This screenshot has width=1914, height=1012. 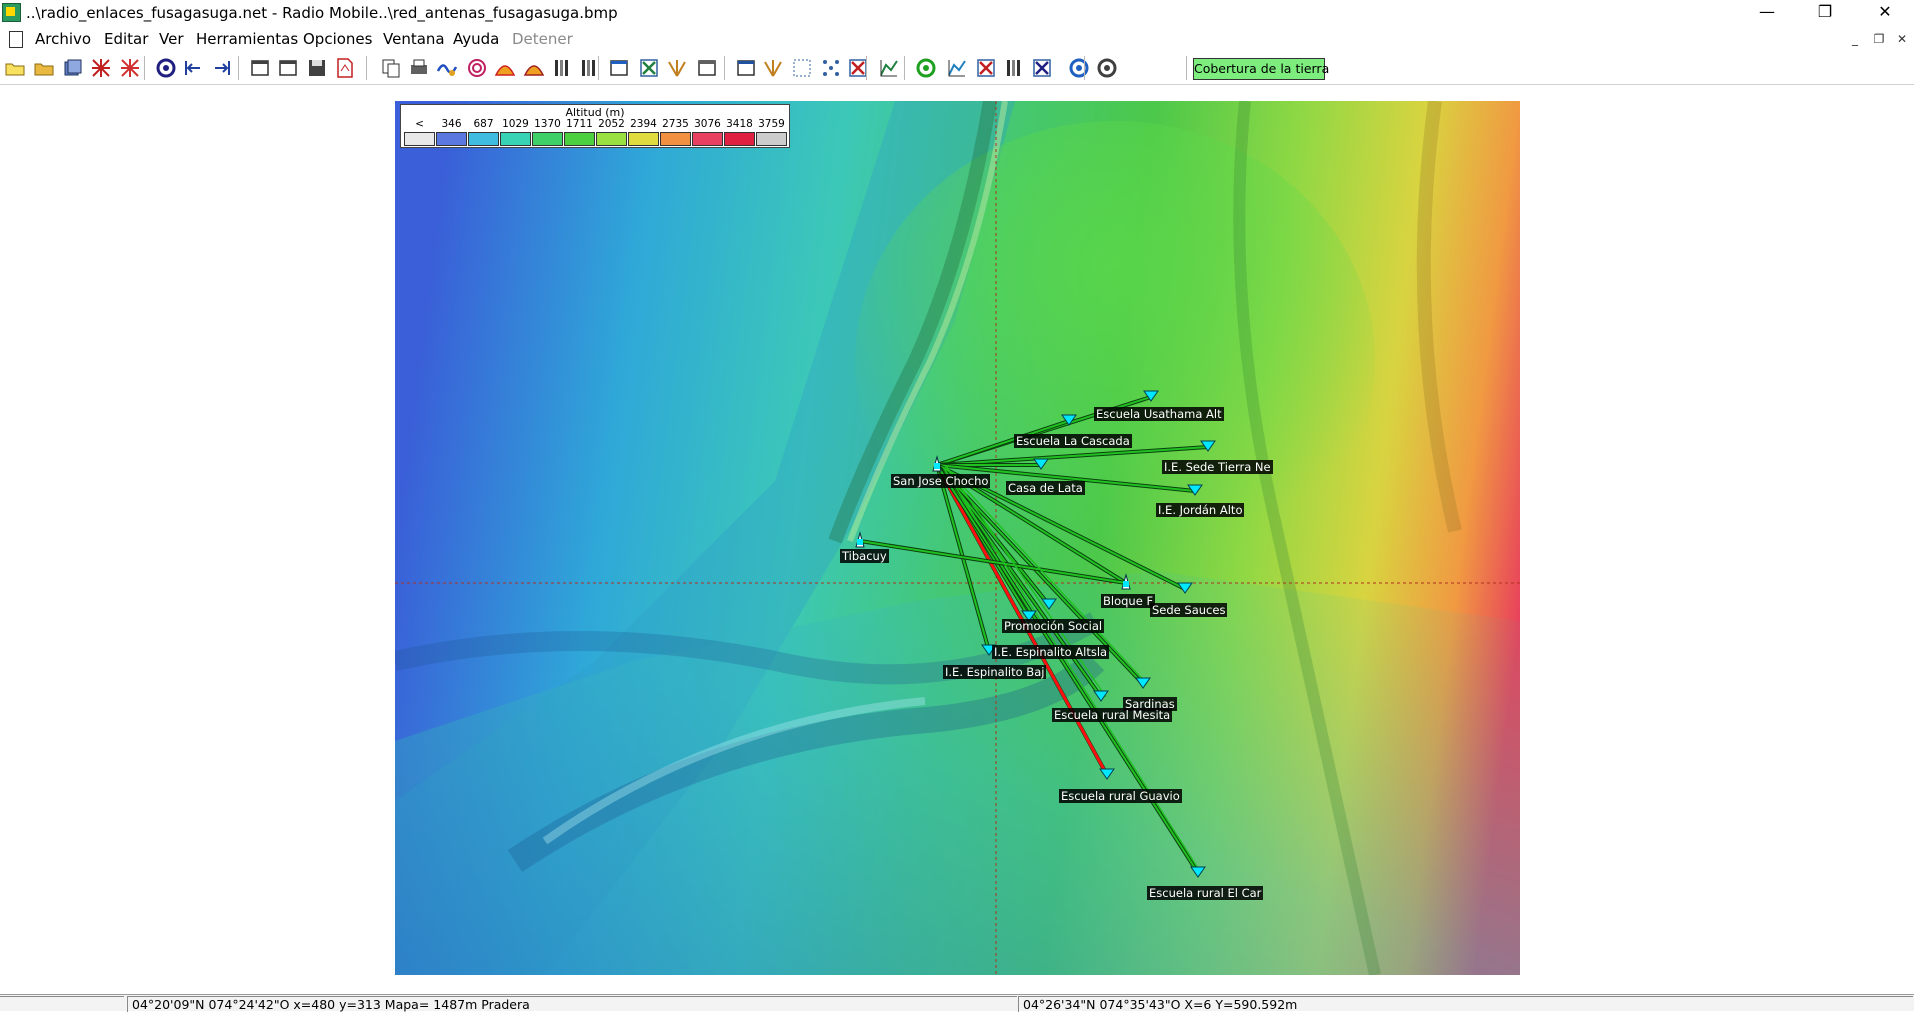 I want to click on site-label-espinalito-baj: I.E. Espinalito Baj, so click(x=995, y=672).